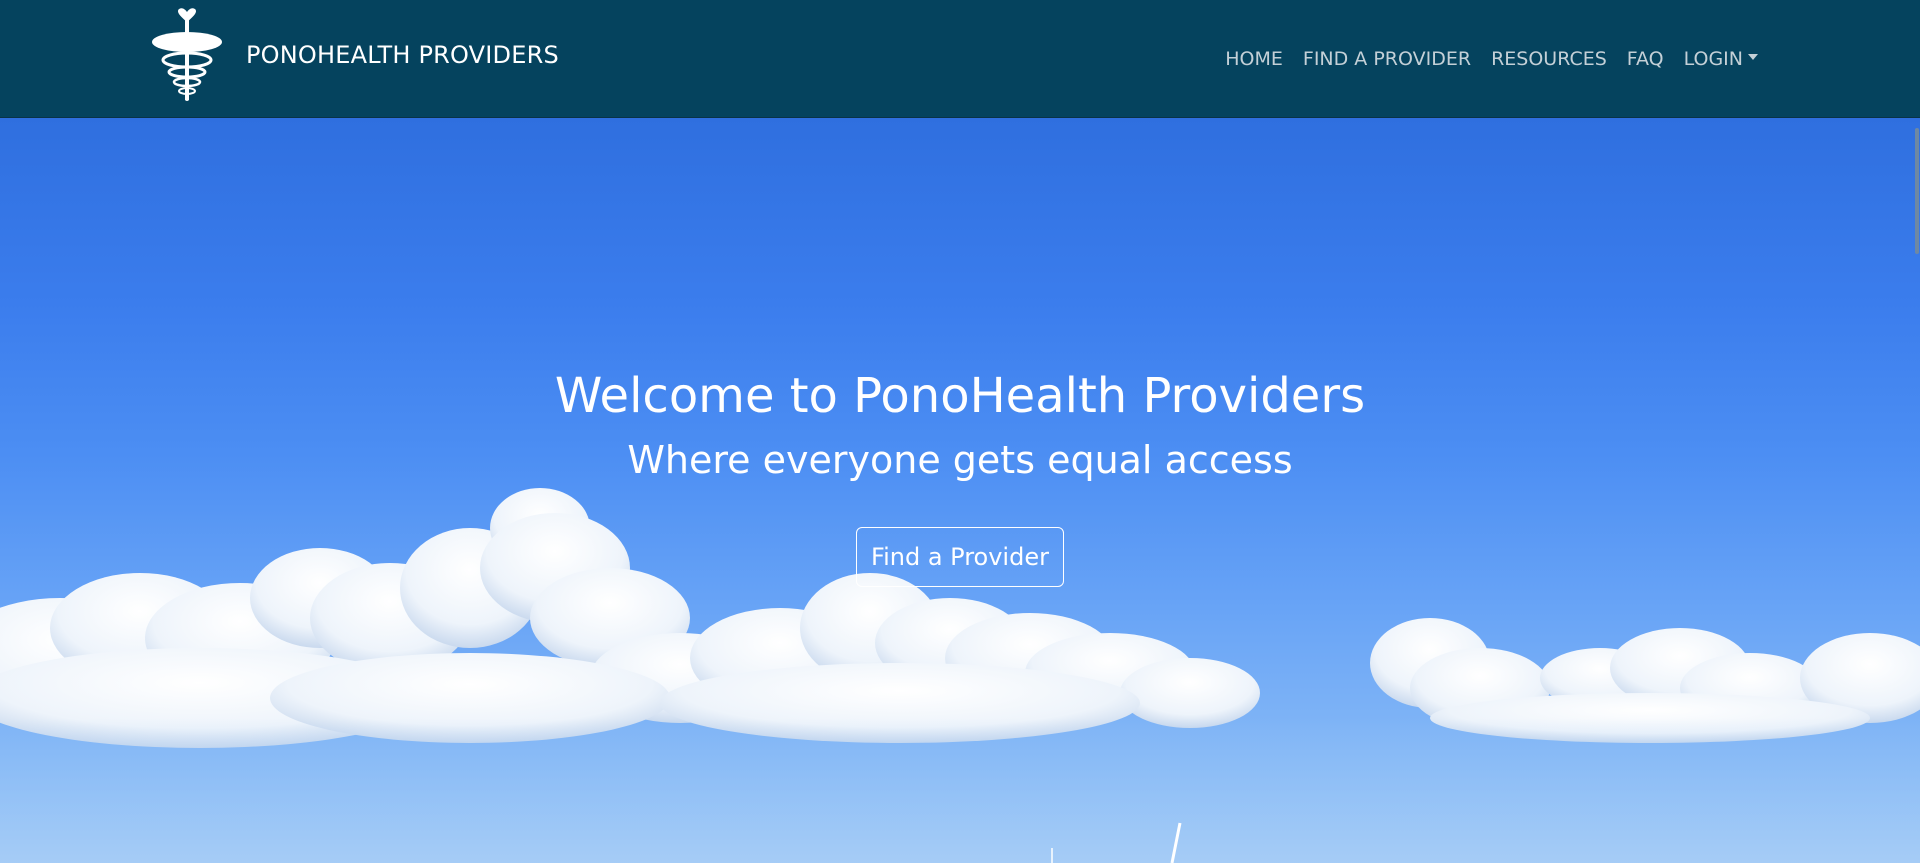  What do you see at coordinates (1645, 59) in the screenshot?
I see `nav-faq: FAQ` at bounding box center [1645, 59].